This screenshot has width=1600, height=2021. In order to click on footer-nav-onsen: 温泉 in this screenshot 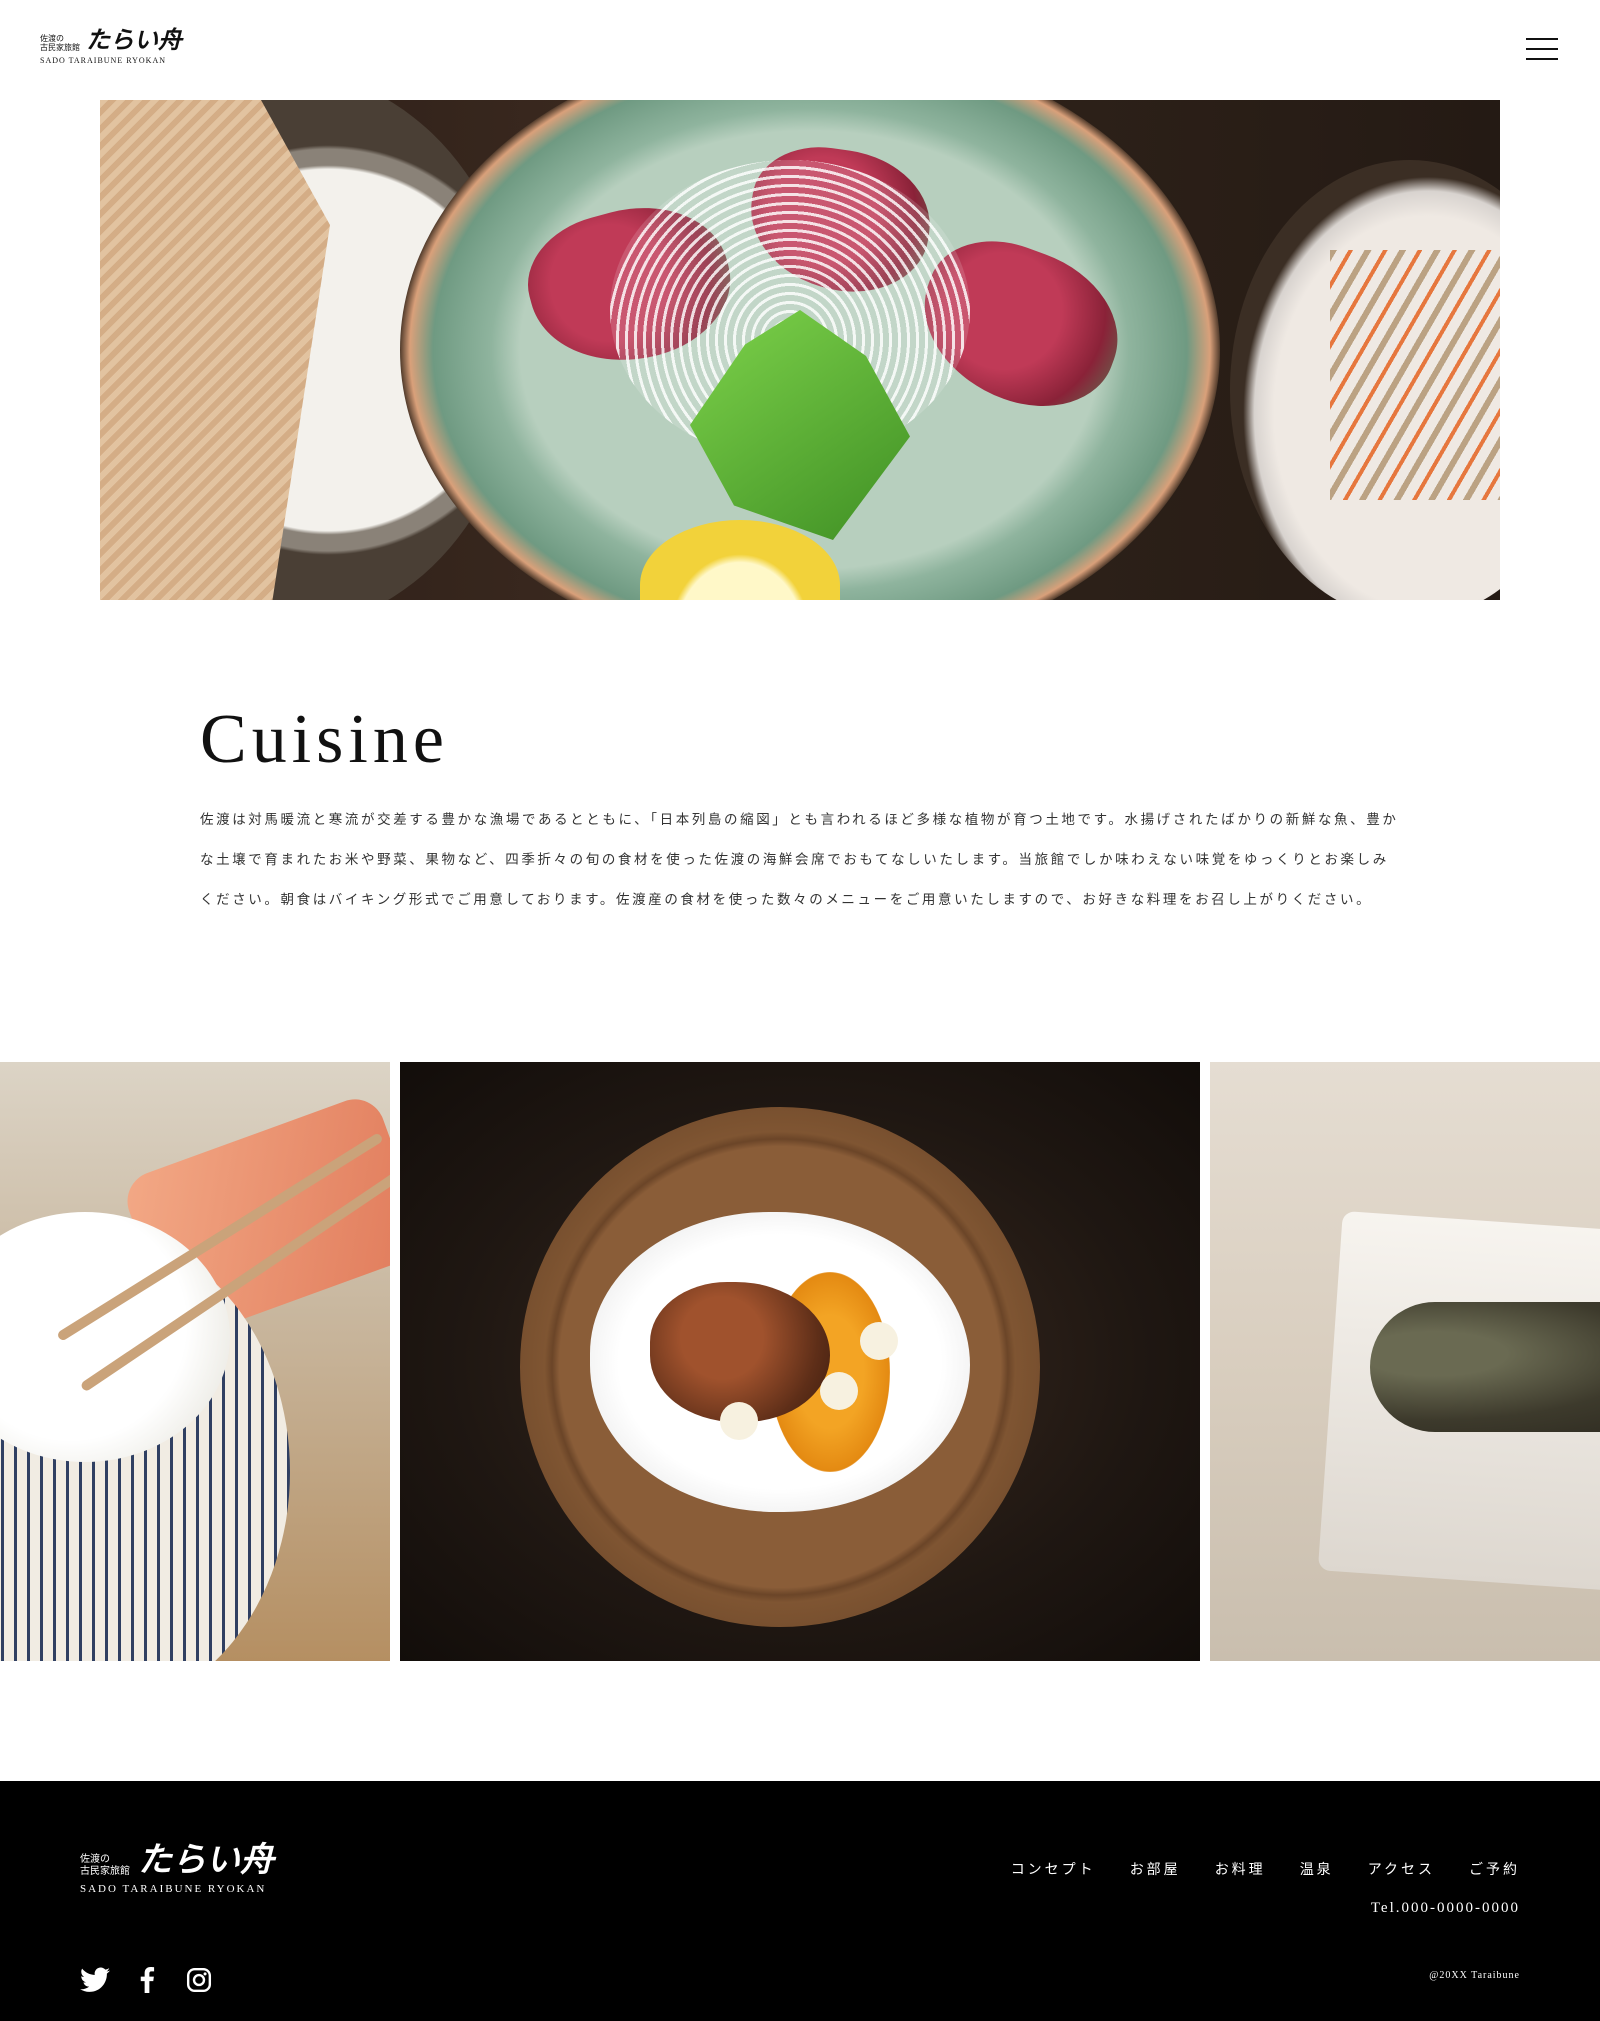, I will do `click(1317, 1869)`.